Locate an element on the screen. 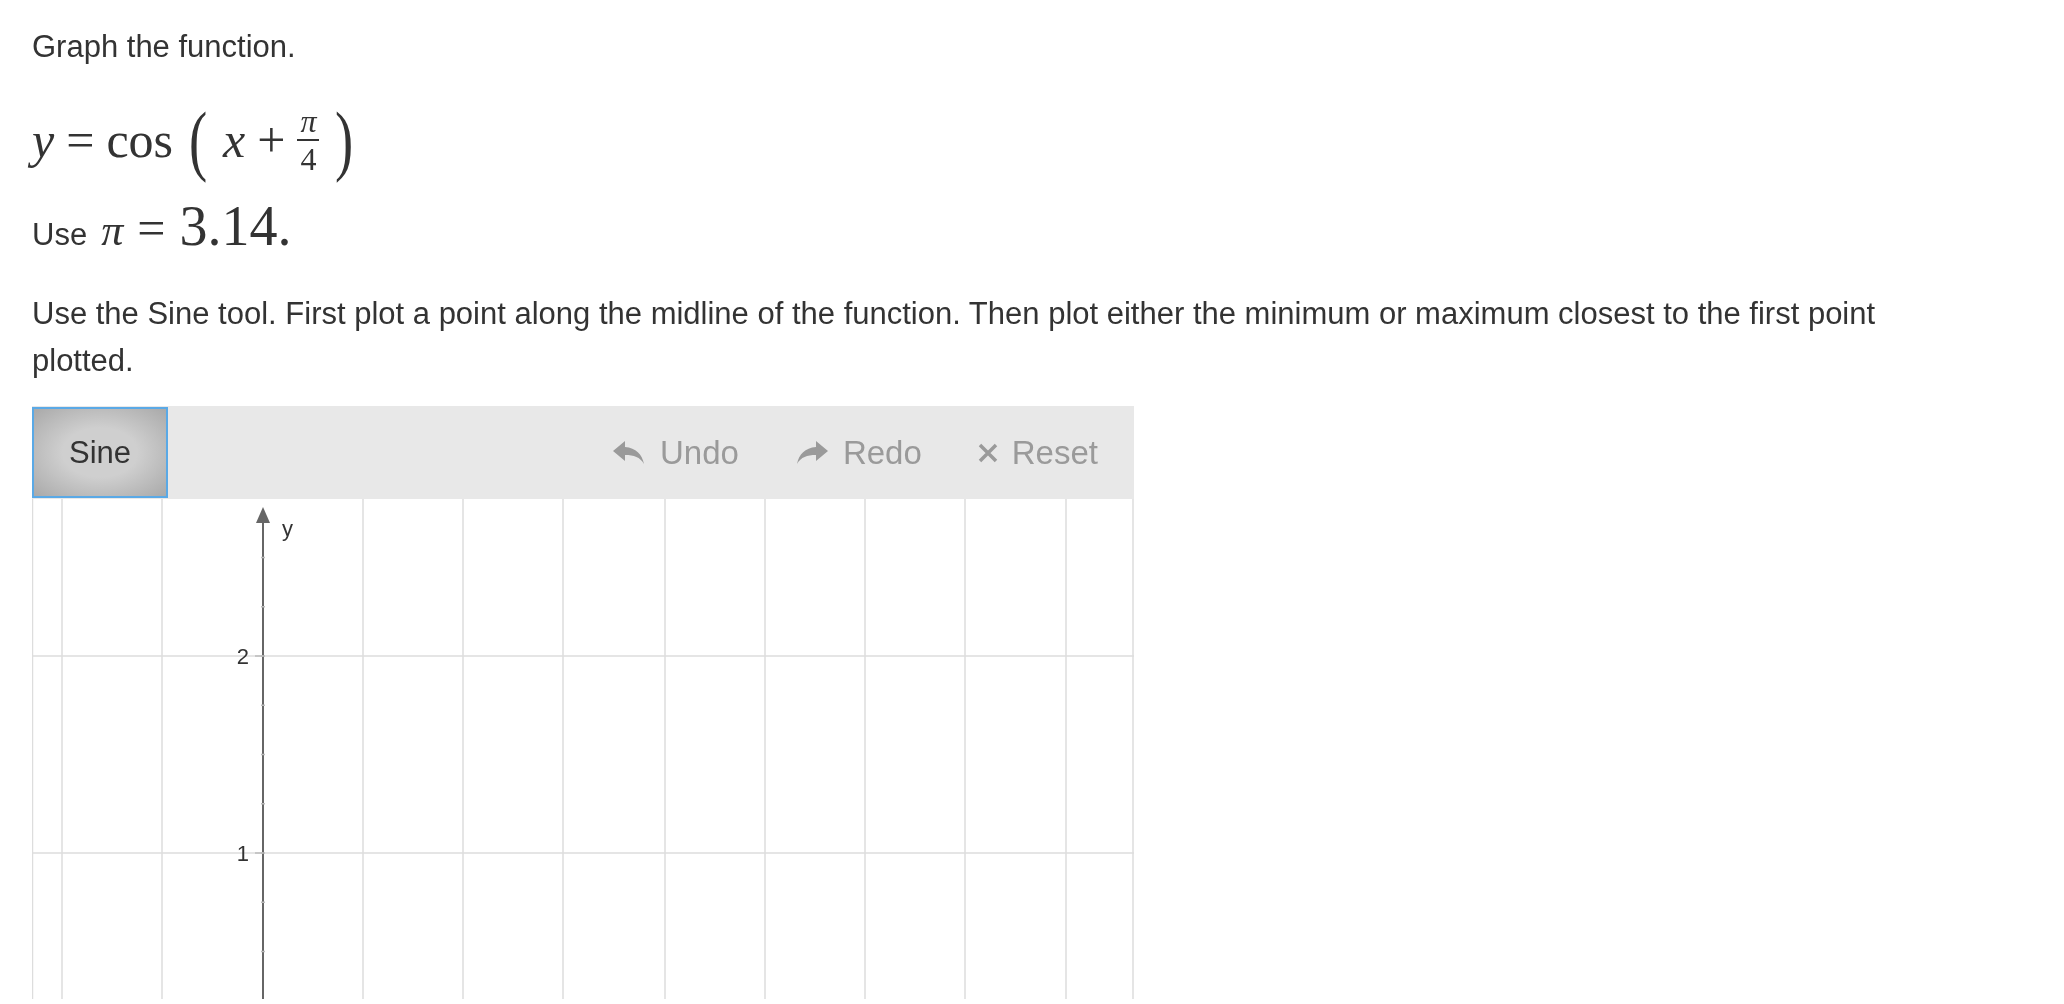 The width and height of the screenshot is (2064, 1004). tick-label: 1 is located at coordinates (242, 853).